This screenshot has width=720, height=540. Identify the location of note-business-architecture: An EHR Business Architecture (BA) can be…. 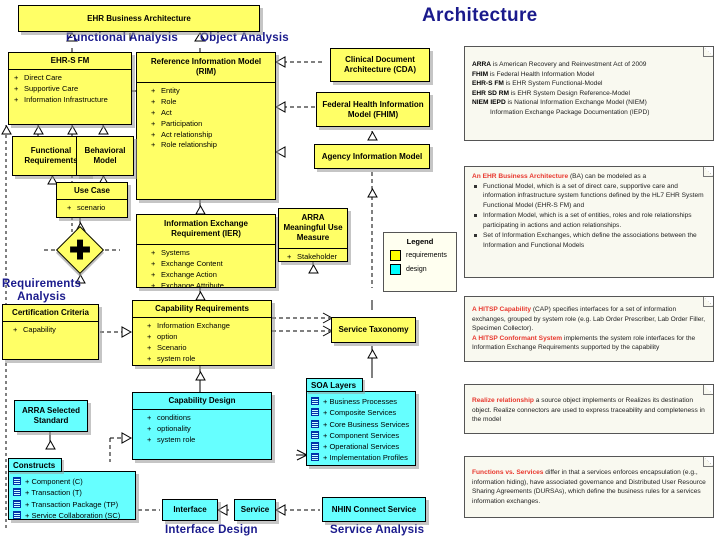
(589, 222).